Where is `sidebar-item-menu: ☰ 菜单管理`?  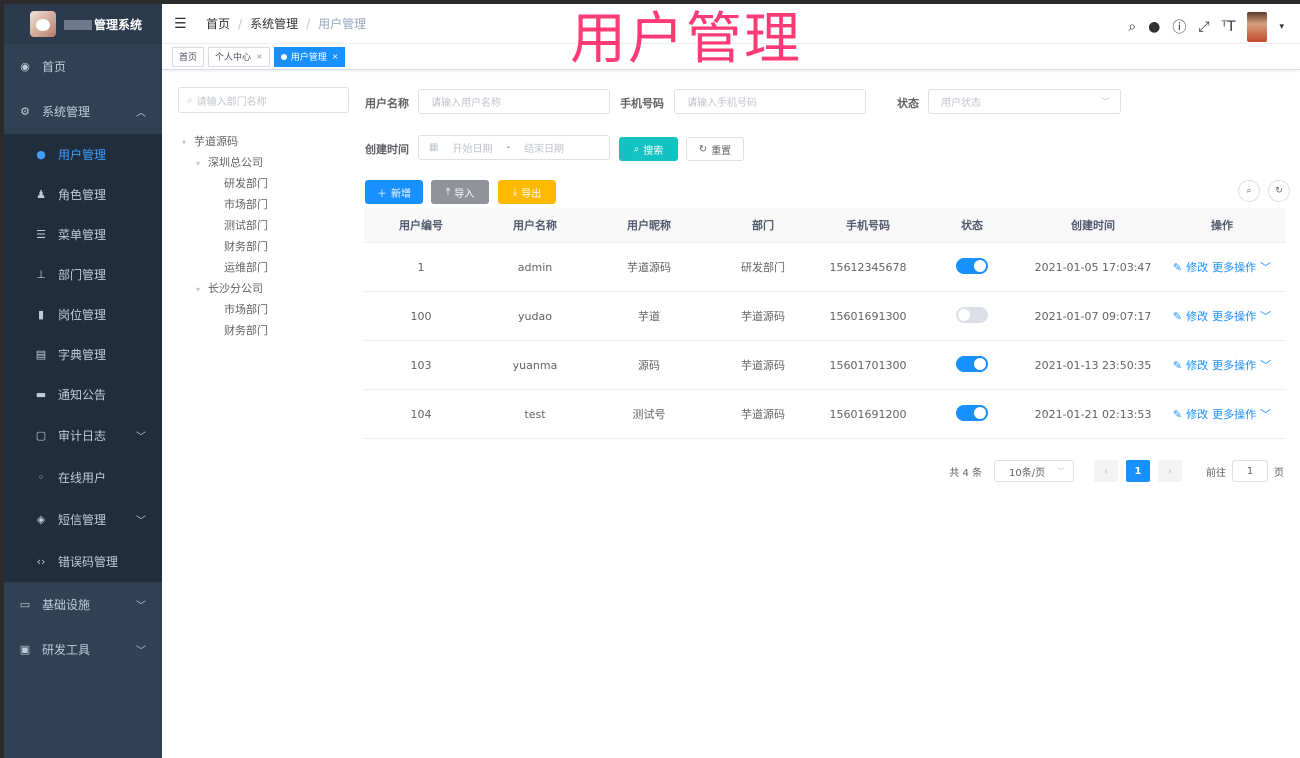 sidebar-item-menu: ☰ 菜单管理 is located at coordinates (83, 234).